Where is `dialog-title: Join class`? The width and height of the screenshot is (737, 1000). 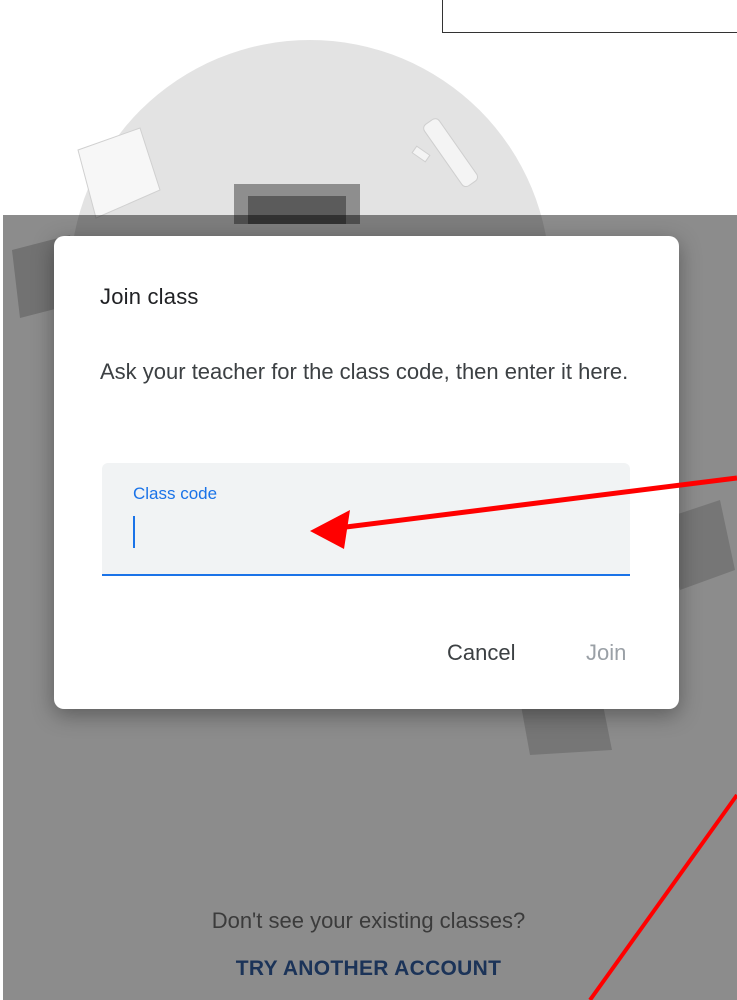 dialog-title: Join class is located at coordinates (149, 296).